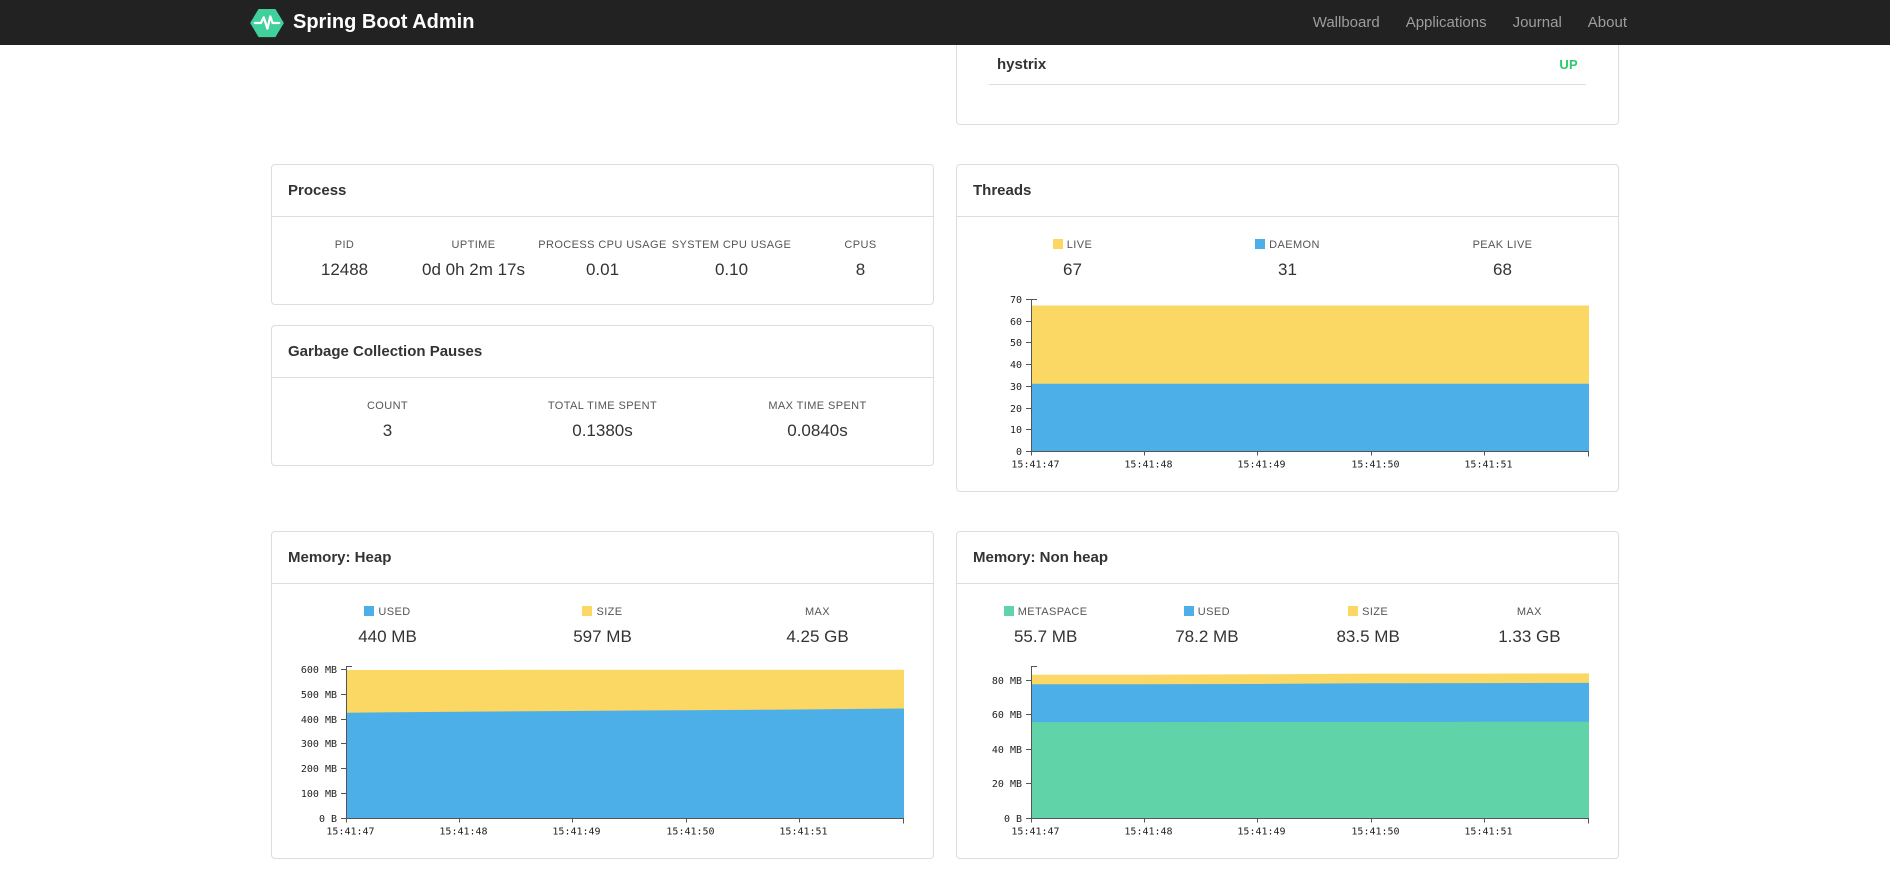  I want to click on svg-text: 400 MB, so click(319, 720).